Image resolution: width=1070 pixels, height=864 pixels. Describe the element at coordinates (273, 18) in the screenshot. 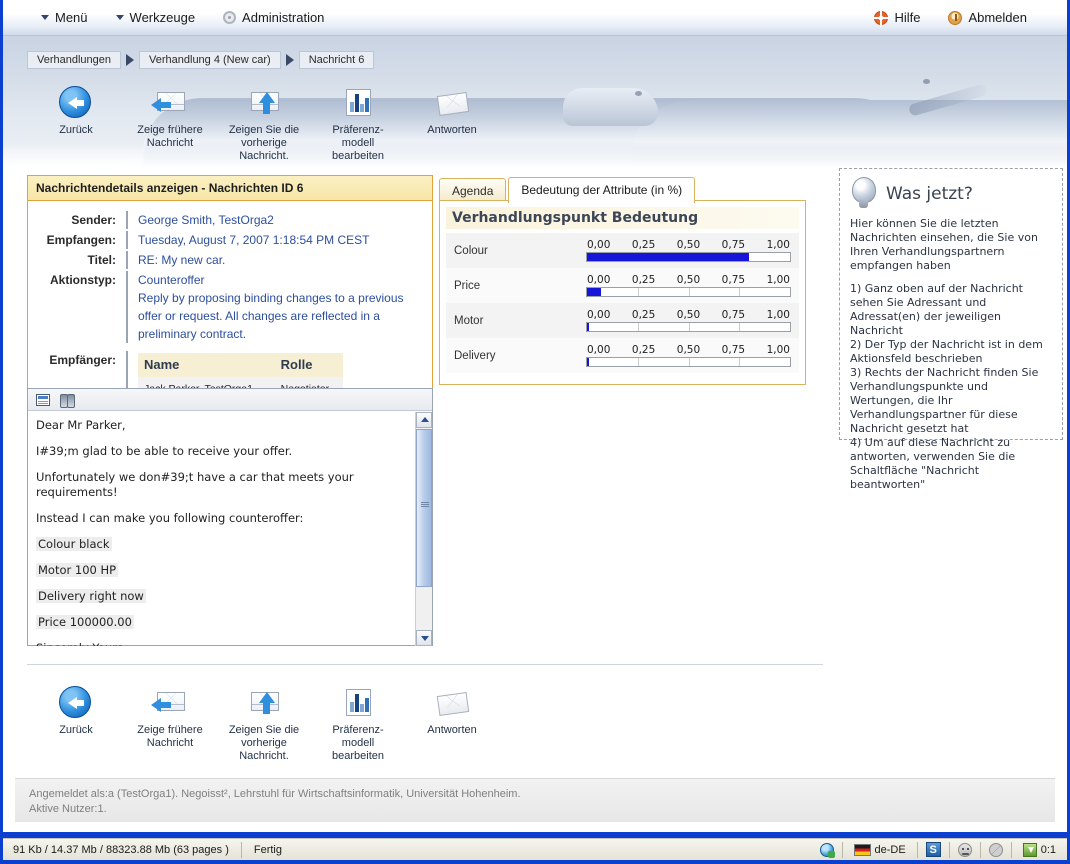

I see `menu-item-administration: Administration` at that location.